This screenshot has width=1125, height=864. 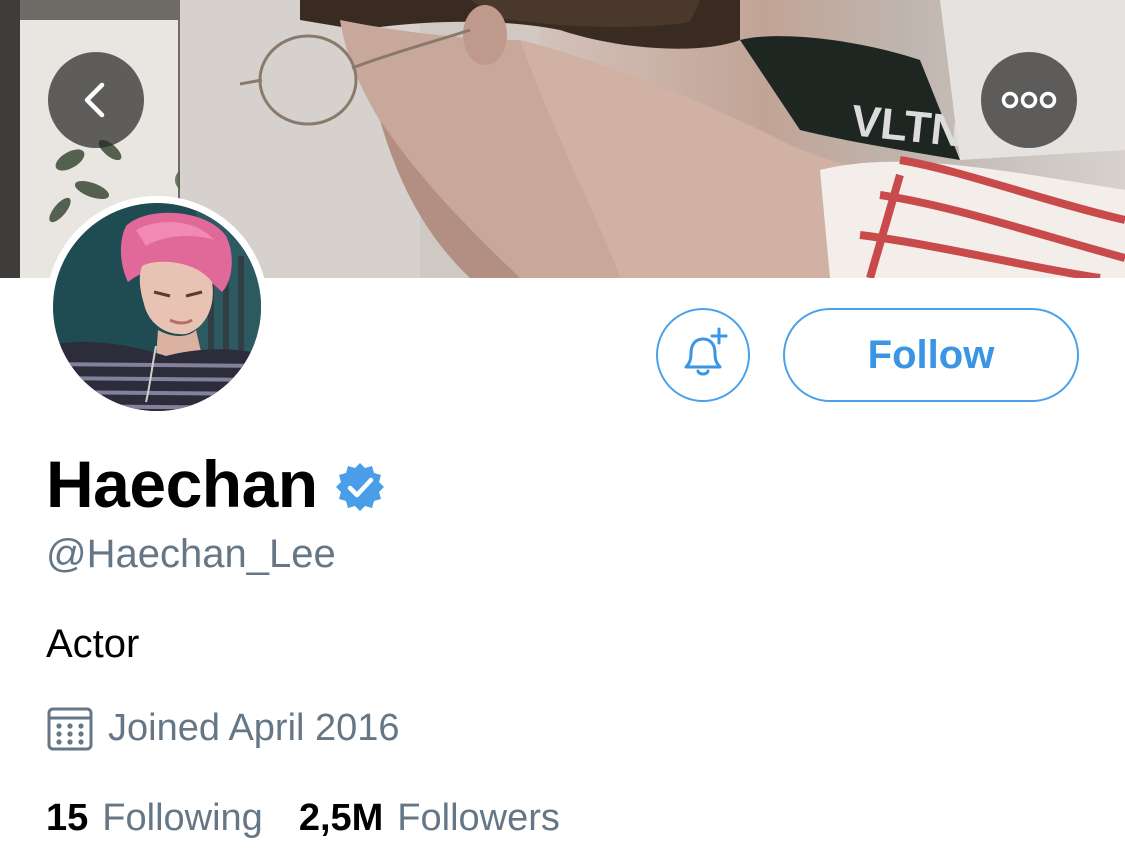 What do you see at coordinates (341, 817) in the screenshot?
I see `followers-count: 2,5M` at bounding box center [341, 817].